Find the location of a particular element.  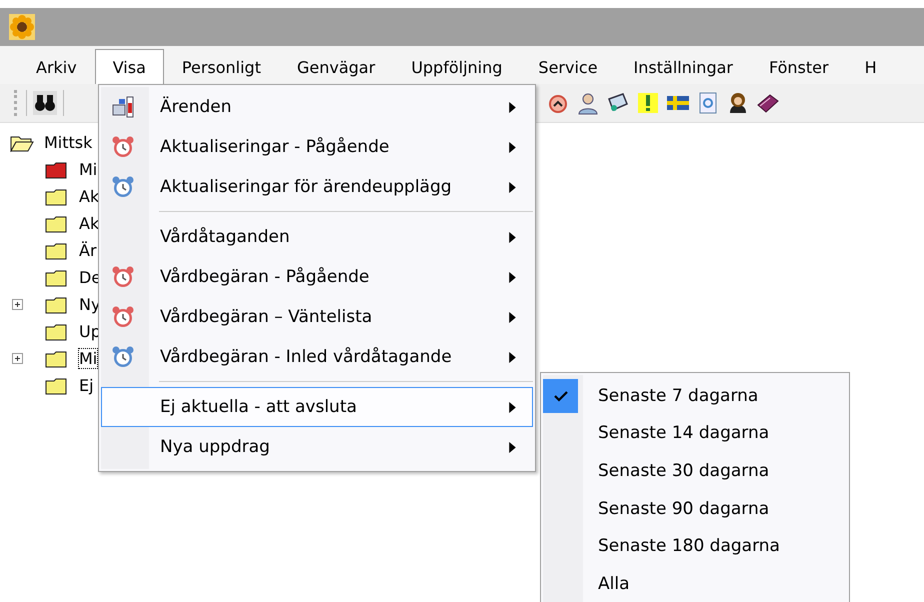

menu-item: Aktualiseringar - Pågående is located at coordinates (317, 147).